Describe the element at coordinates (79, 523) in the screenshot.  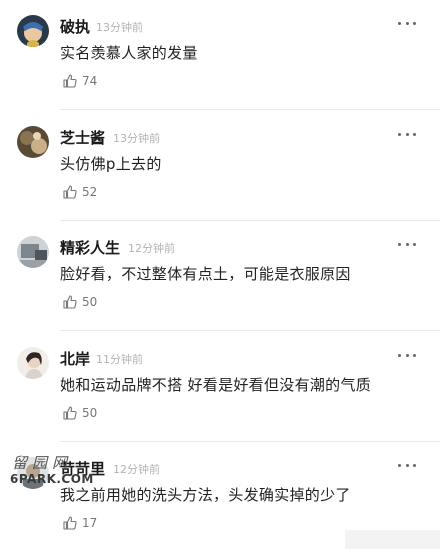
I see `like-button: 17` at that location.